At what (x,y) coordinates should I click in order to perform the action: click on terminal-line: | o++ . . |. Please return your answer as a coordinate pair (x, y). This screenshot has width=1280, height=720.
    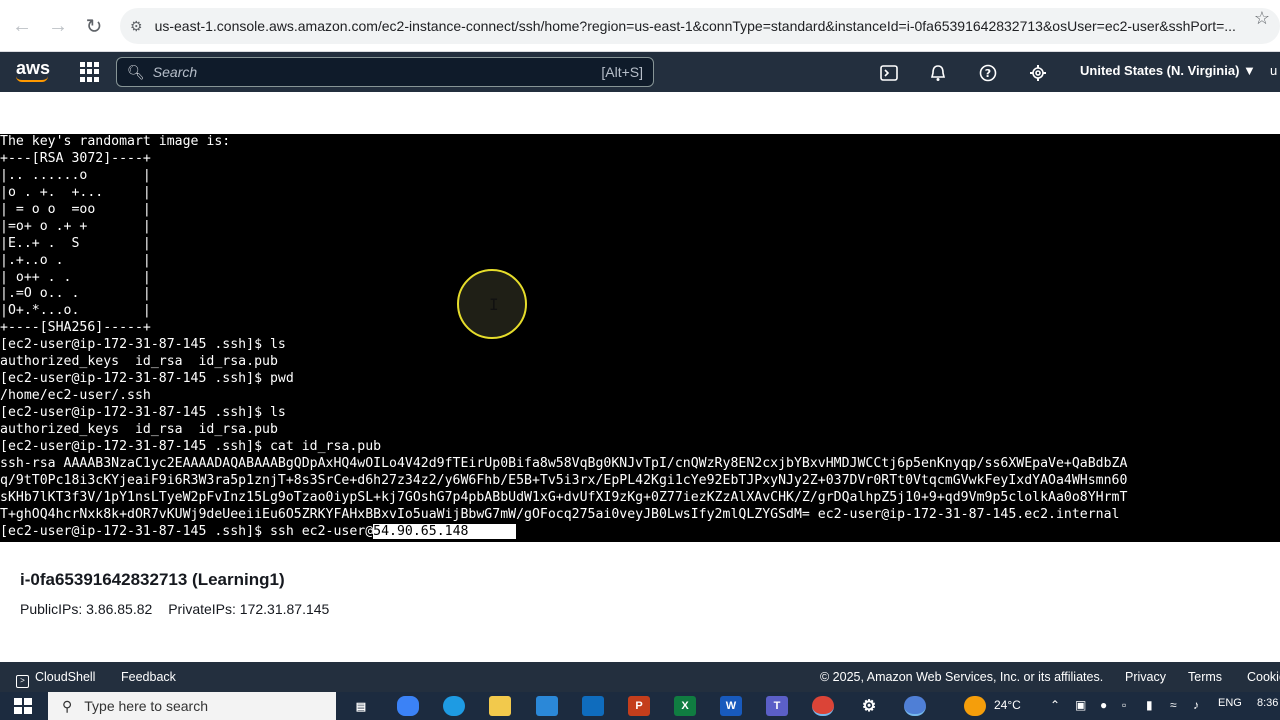
    Looking at the image, I should click on (75, 277).